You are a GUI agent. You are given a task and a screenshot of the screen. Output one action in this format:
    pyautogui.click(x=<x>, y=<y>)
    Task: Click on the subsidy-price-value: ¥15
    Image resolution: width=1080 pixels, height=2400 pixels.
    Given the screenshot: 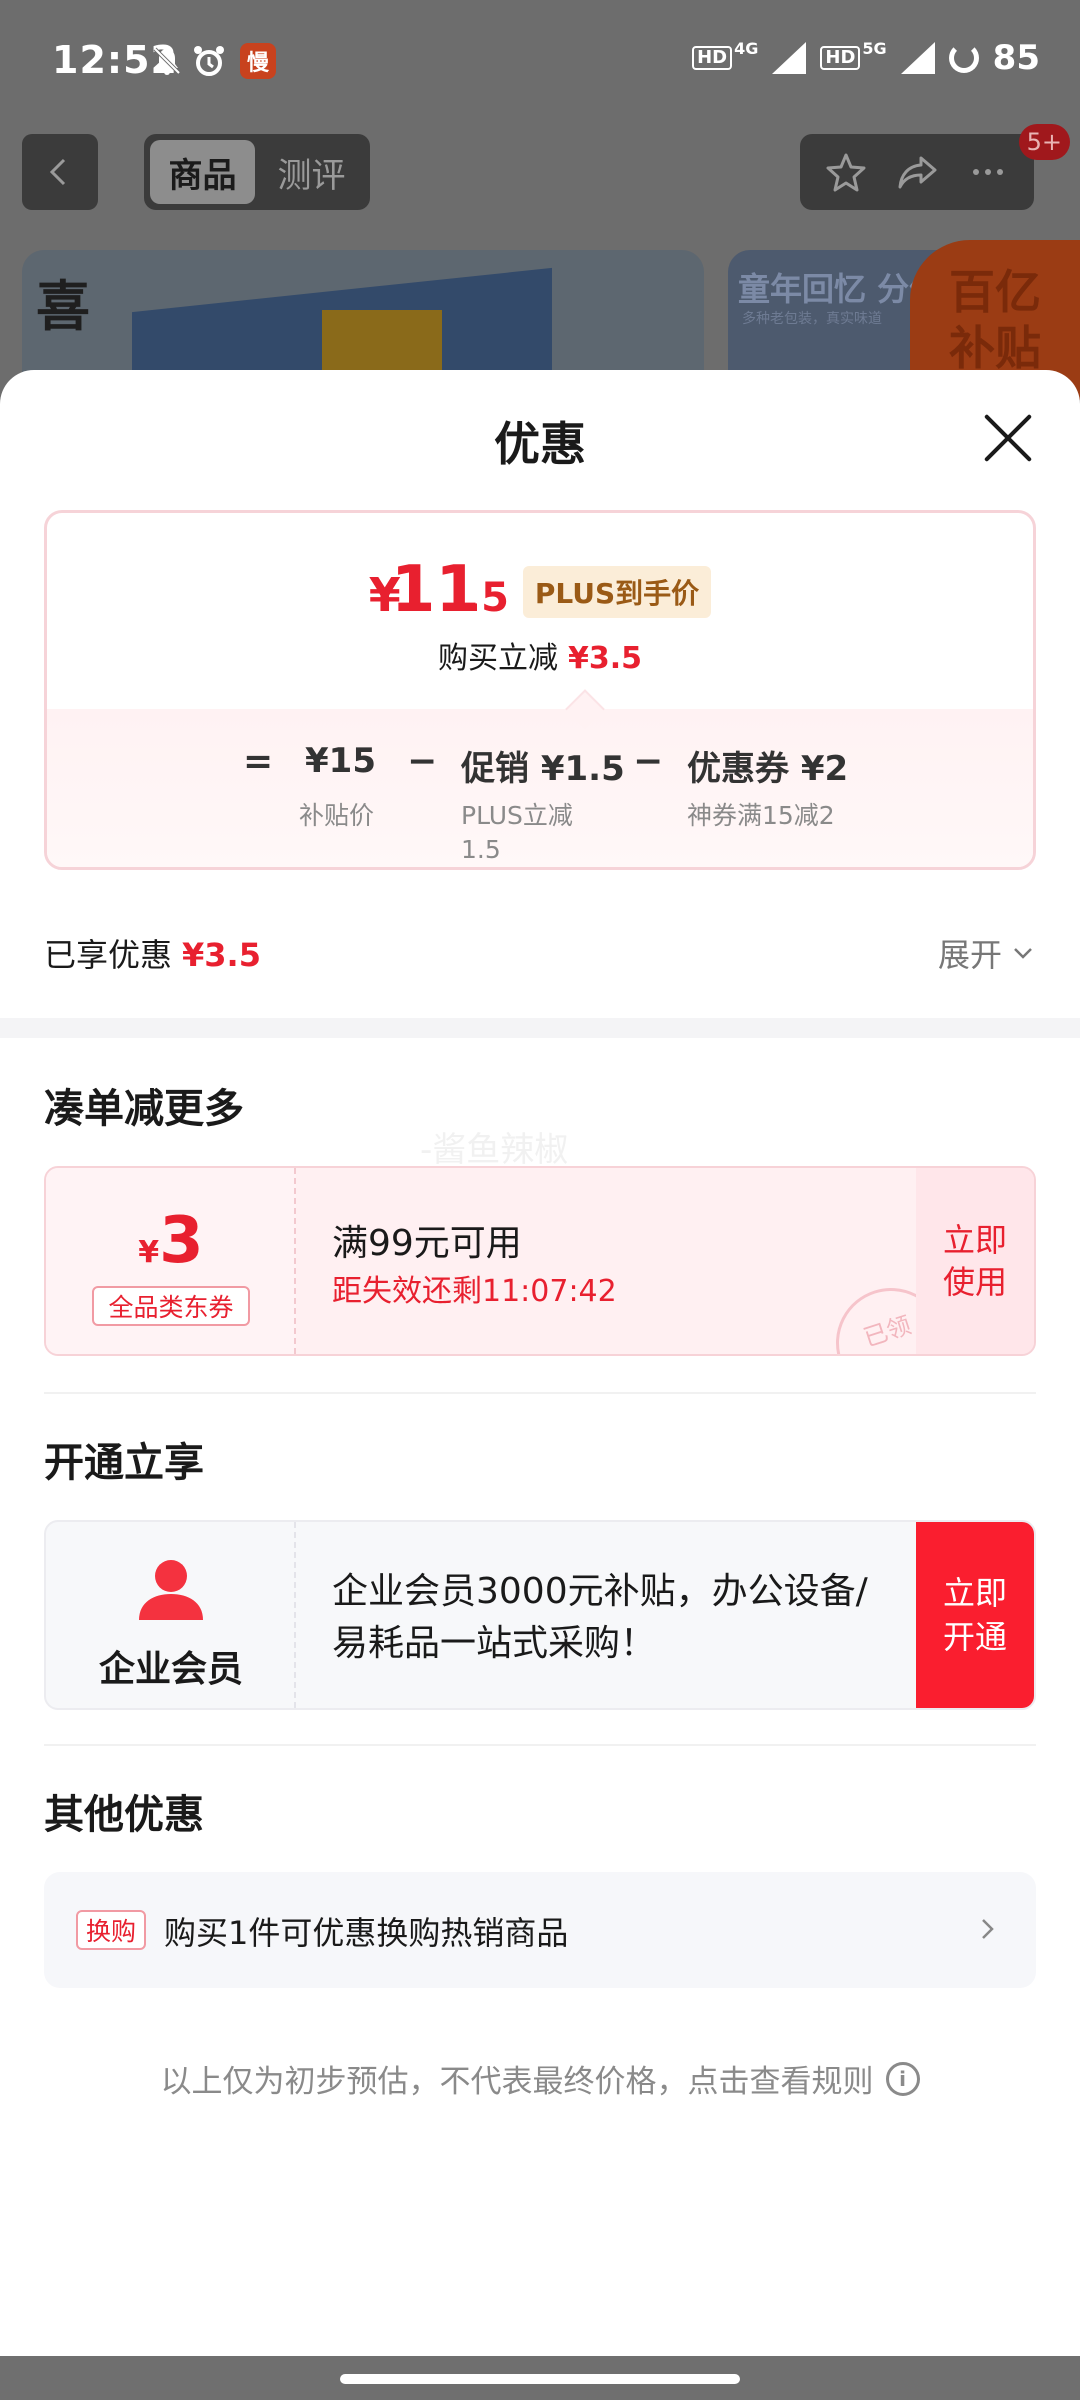 What is the action you would take?
    pyautogui.click(x=340, y=761)
    